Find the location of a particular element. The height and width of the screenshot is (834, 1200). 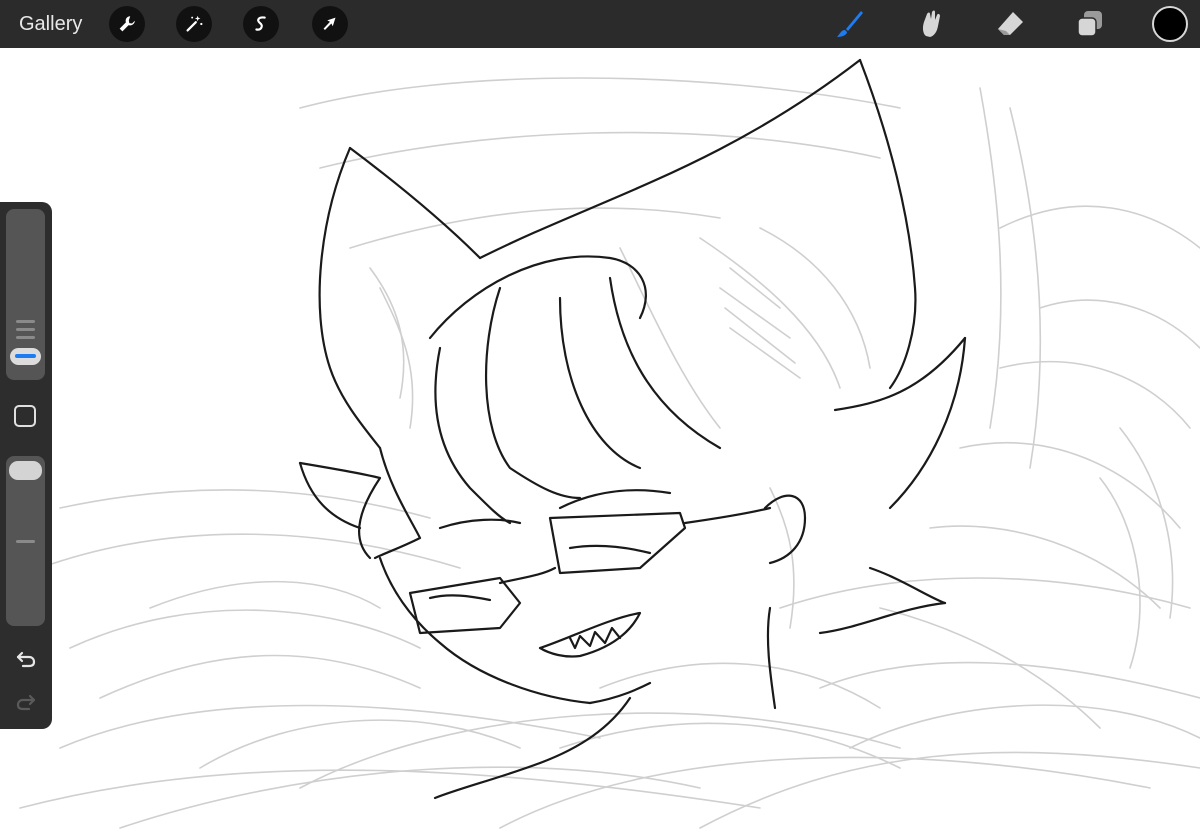

modify-button is located at coordinates (25, 416).